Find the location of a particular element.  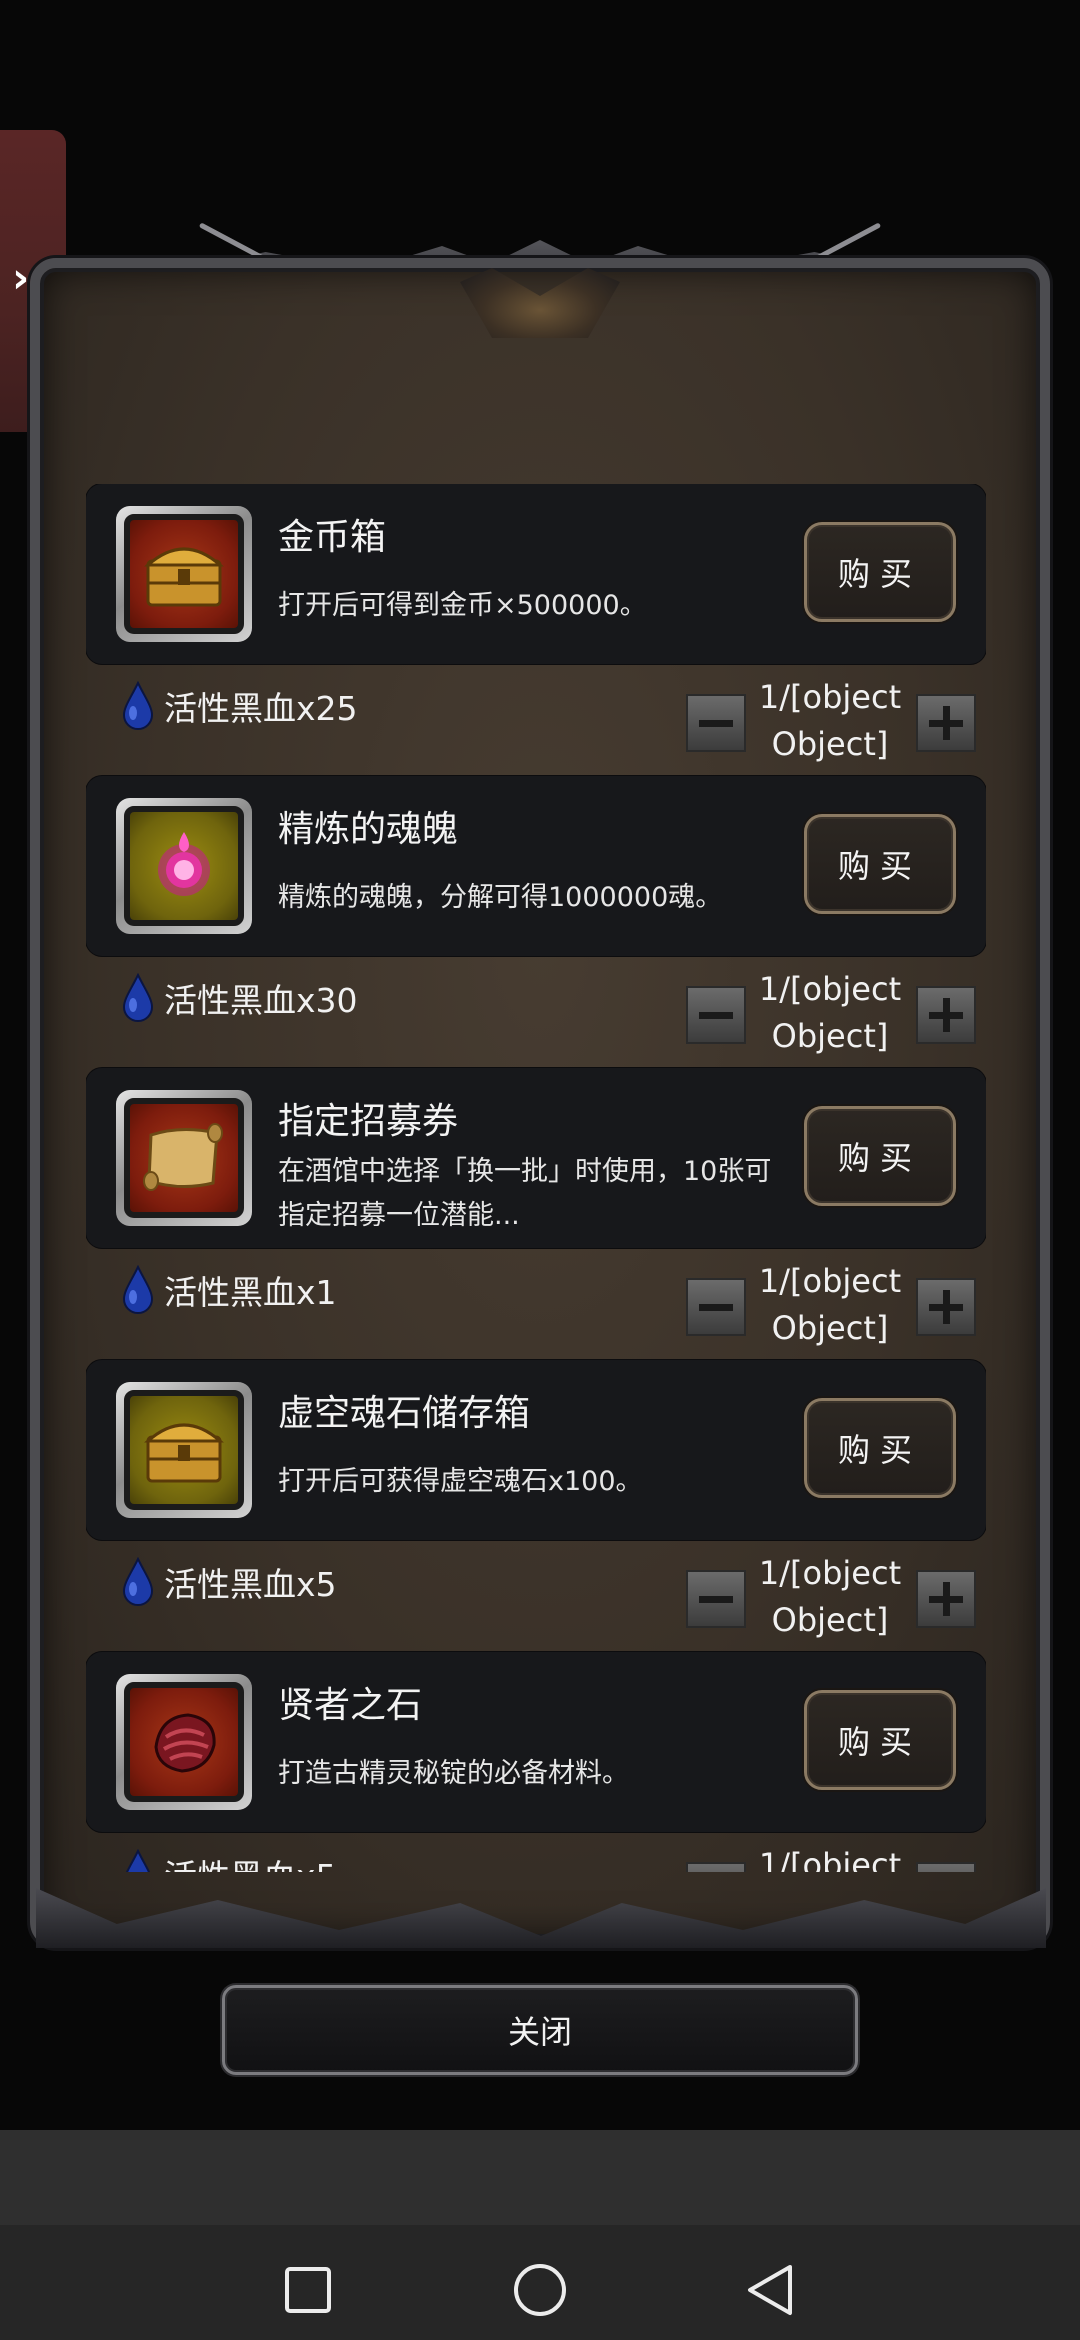

item-title: 虚空魂石储存箱 is located at coordinates (404, 1413).